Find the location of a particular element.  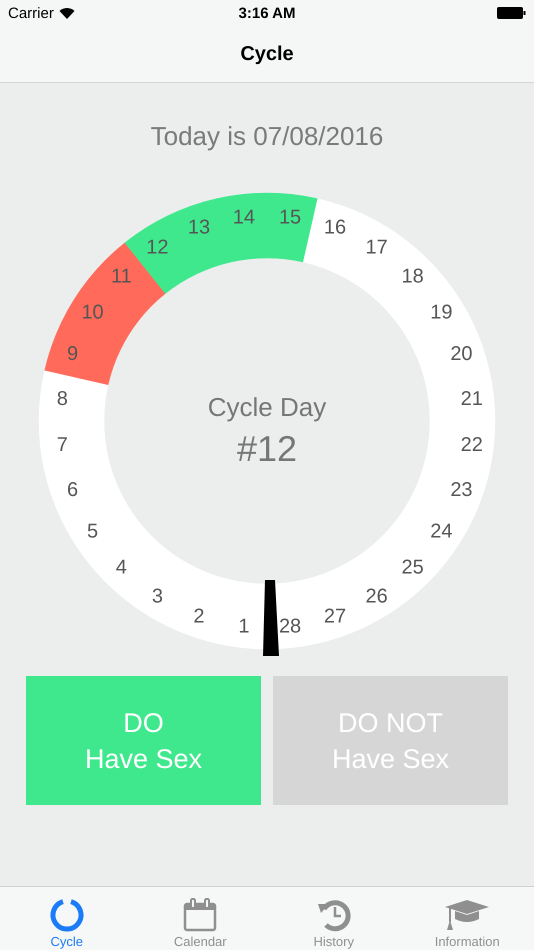

nav-title: Cycle is located at coordinates (267, 54).